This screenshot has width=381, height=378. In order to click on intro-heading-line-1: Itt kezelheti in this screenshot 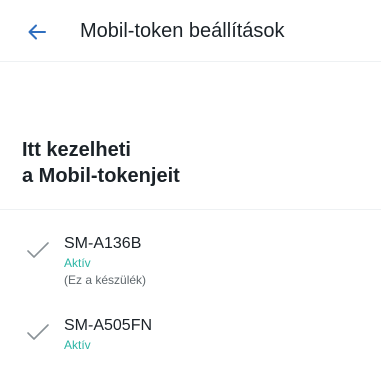, I will do `click(76, 150)`.